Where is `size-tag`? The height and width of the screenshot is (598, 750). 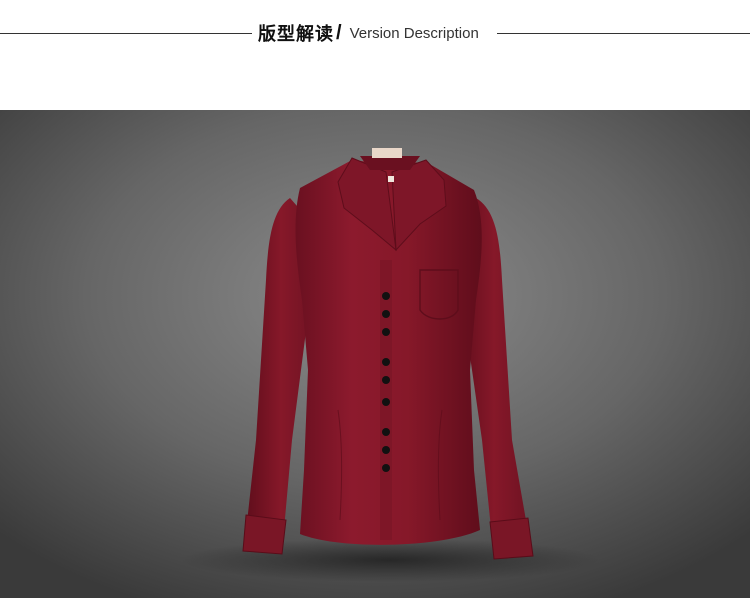
size-tag is located at coordinates (391, 179).